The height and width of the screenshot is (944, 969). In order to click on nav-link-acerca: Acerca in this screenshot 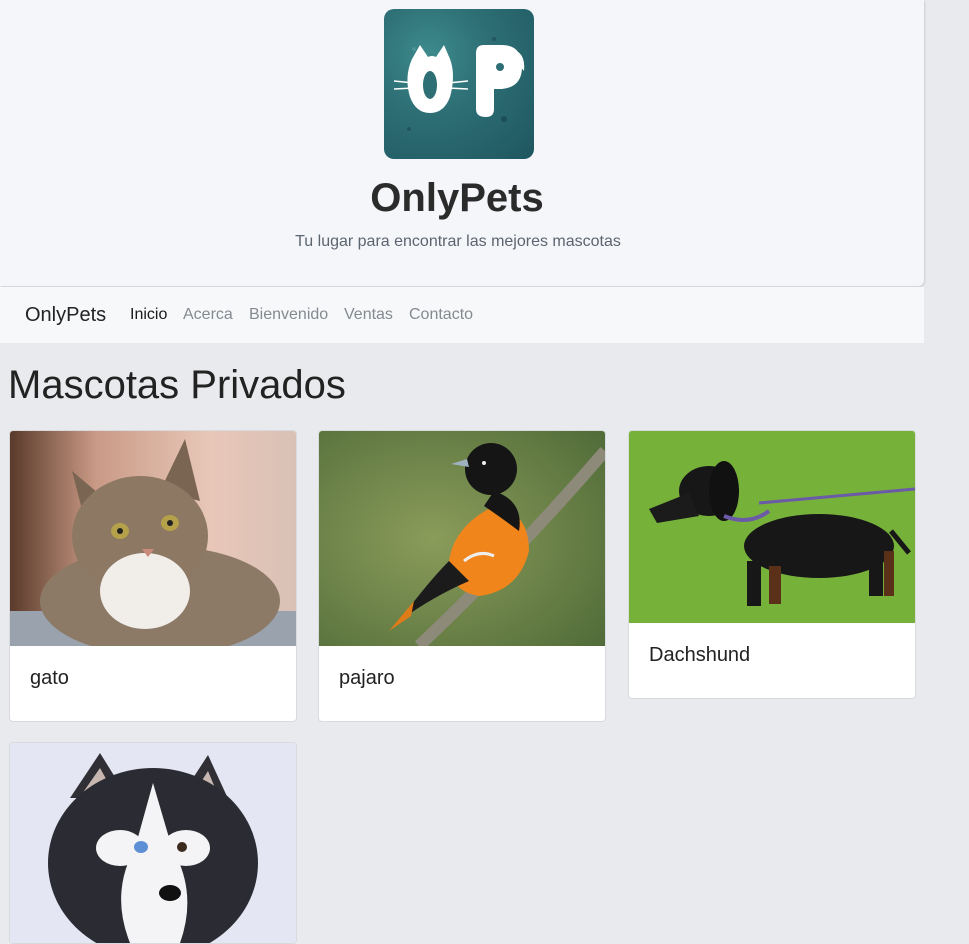, I will do `click(208, 315)`.